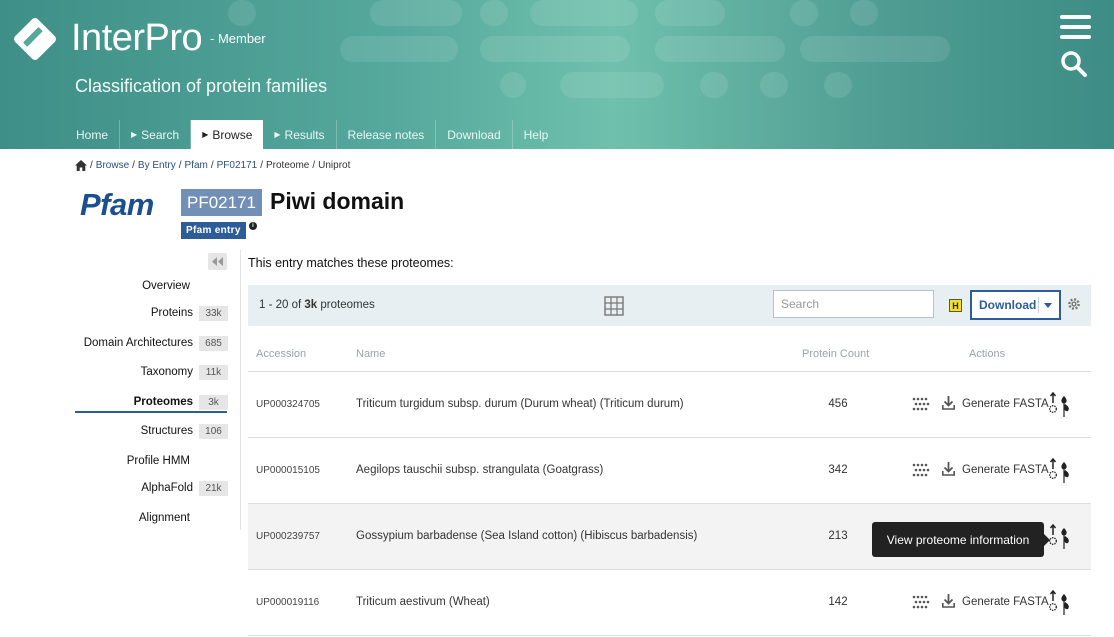 This screenshot has height=637, width=1114. What do you see at coordinates (237, 165) in the screenshot?
I see `breadcrumb-accession: PF02171` at bounding box center [237, 165].